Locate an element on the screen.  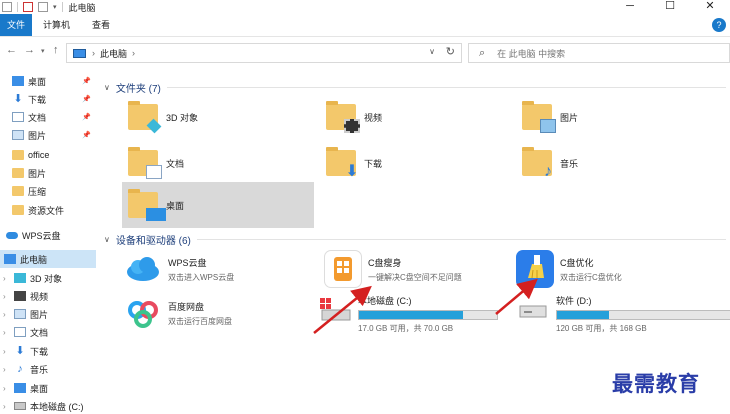
tab-view: 查看 is located at coordinates (101, 25).